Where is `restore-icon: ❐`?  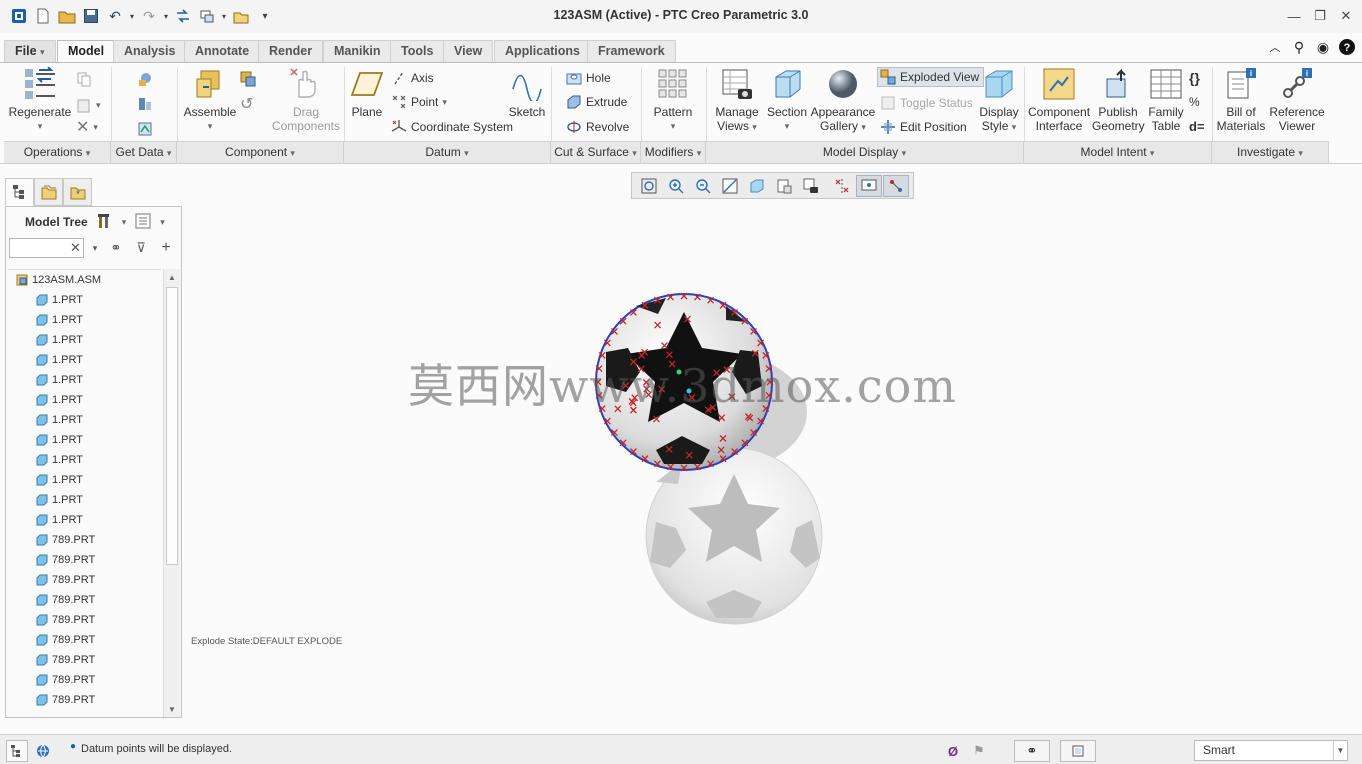
restore-icon: ❐ is located at coordinates (1320, 16).